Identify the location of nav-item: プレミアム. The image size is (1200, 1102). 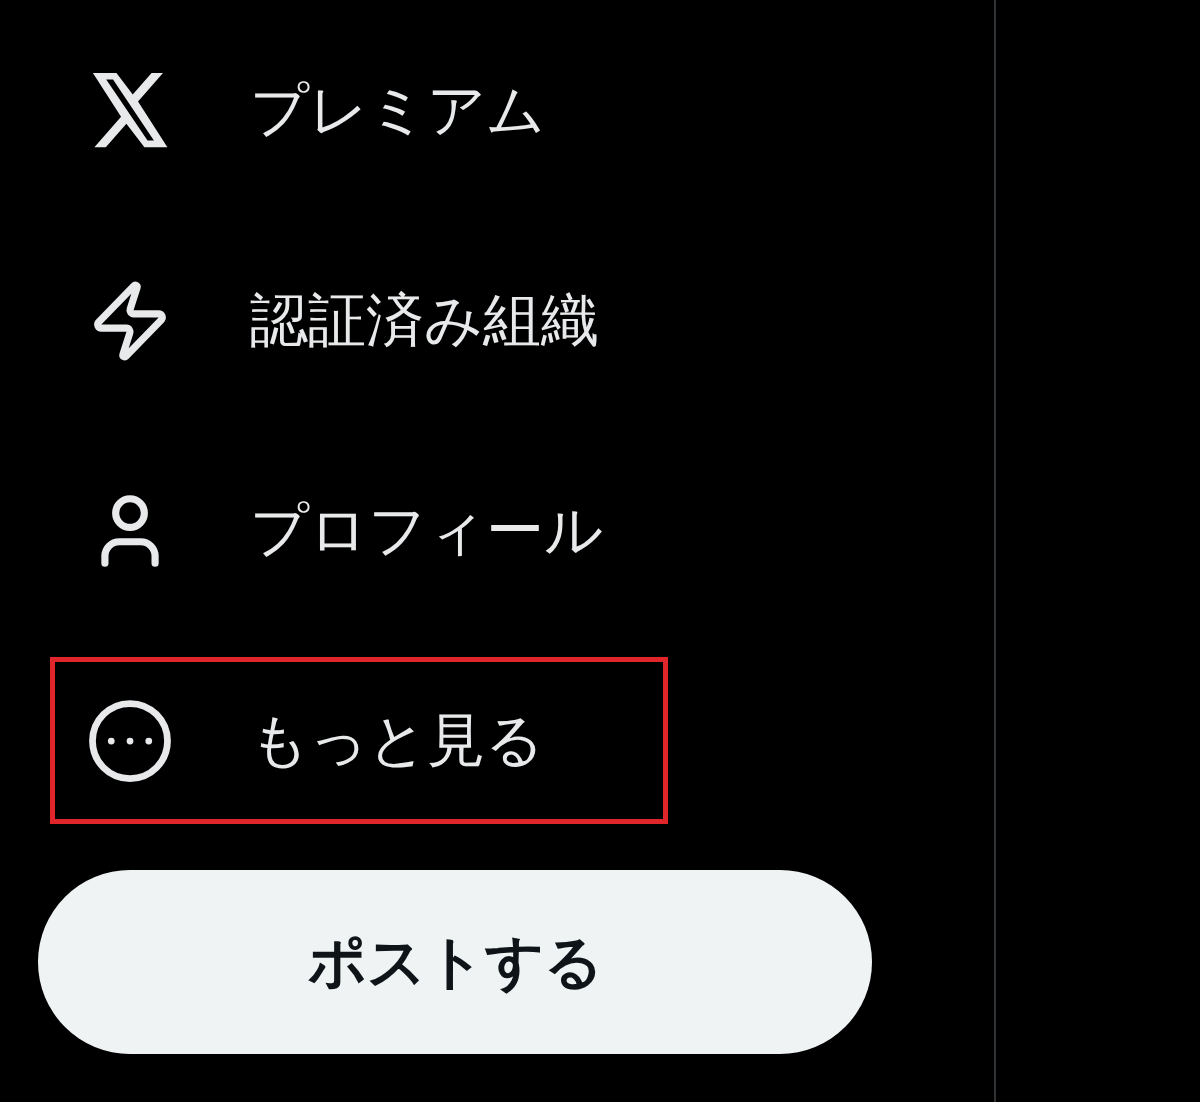
(359, 110).